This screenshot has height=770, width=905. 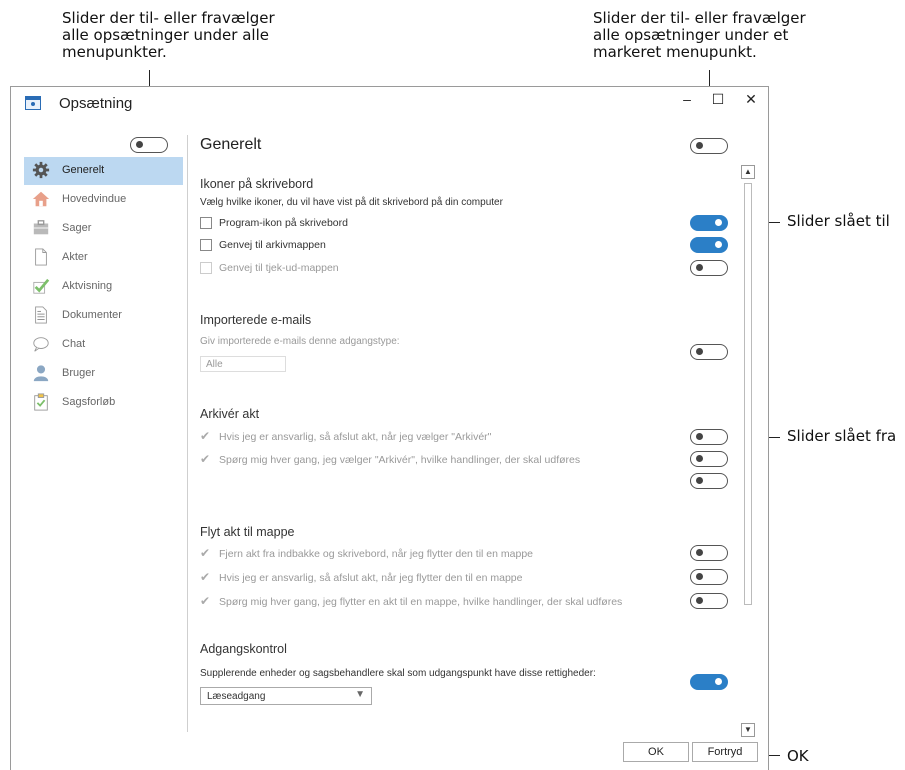 What do you see at coordinates (41, 344) in the screenshot?
I see `chat-bubble-icon` at bounding box center [41, 344].